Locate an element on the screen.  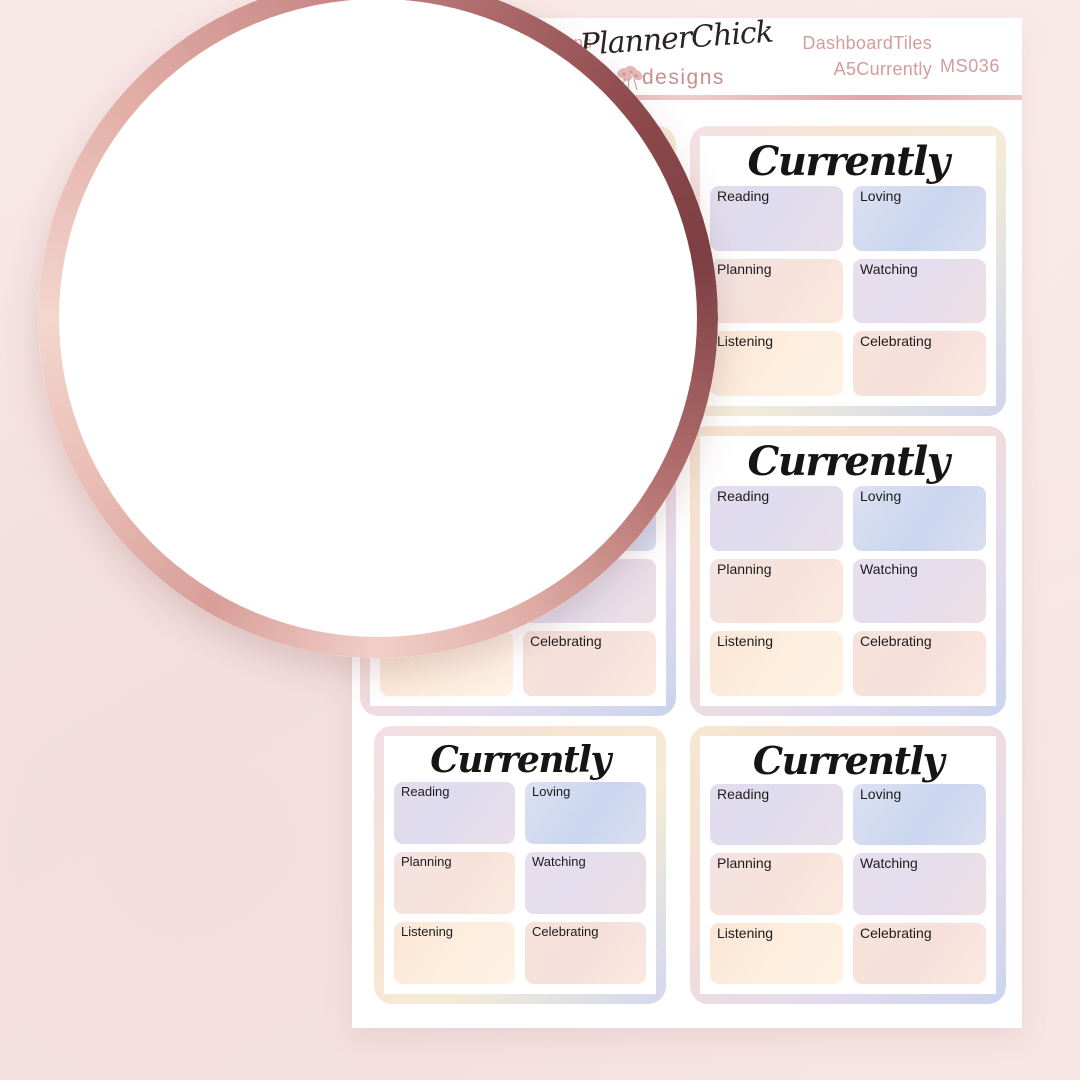
product-title: DashboardTiles A5Currently is located at coordinates (848, 56).